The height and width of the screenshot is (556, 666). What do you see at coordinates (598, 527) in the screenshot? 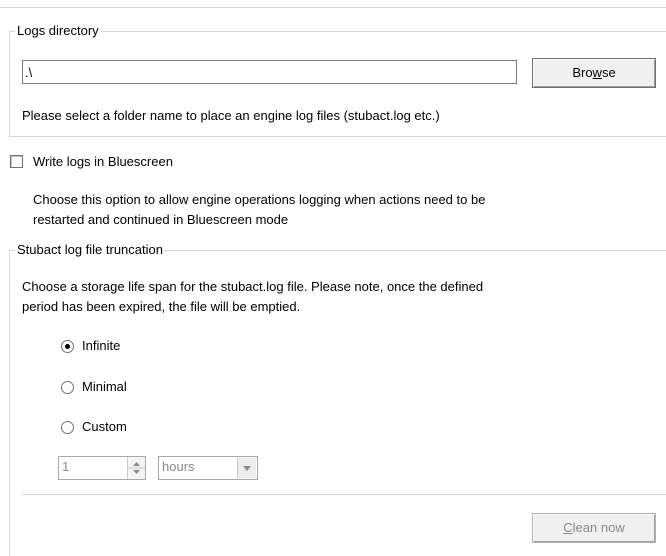
I see `clean-label-post: lean now` at bounding box center [598, 527].